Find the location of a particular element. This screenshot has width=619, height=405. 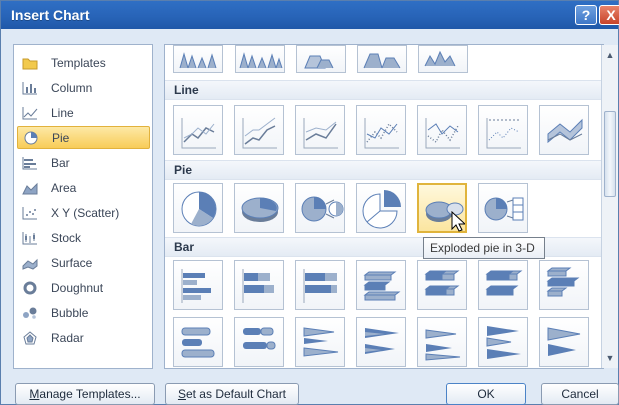

category-surface: Surface is located at coordinates (83, 262).